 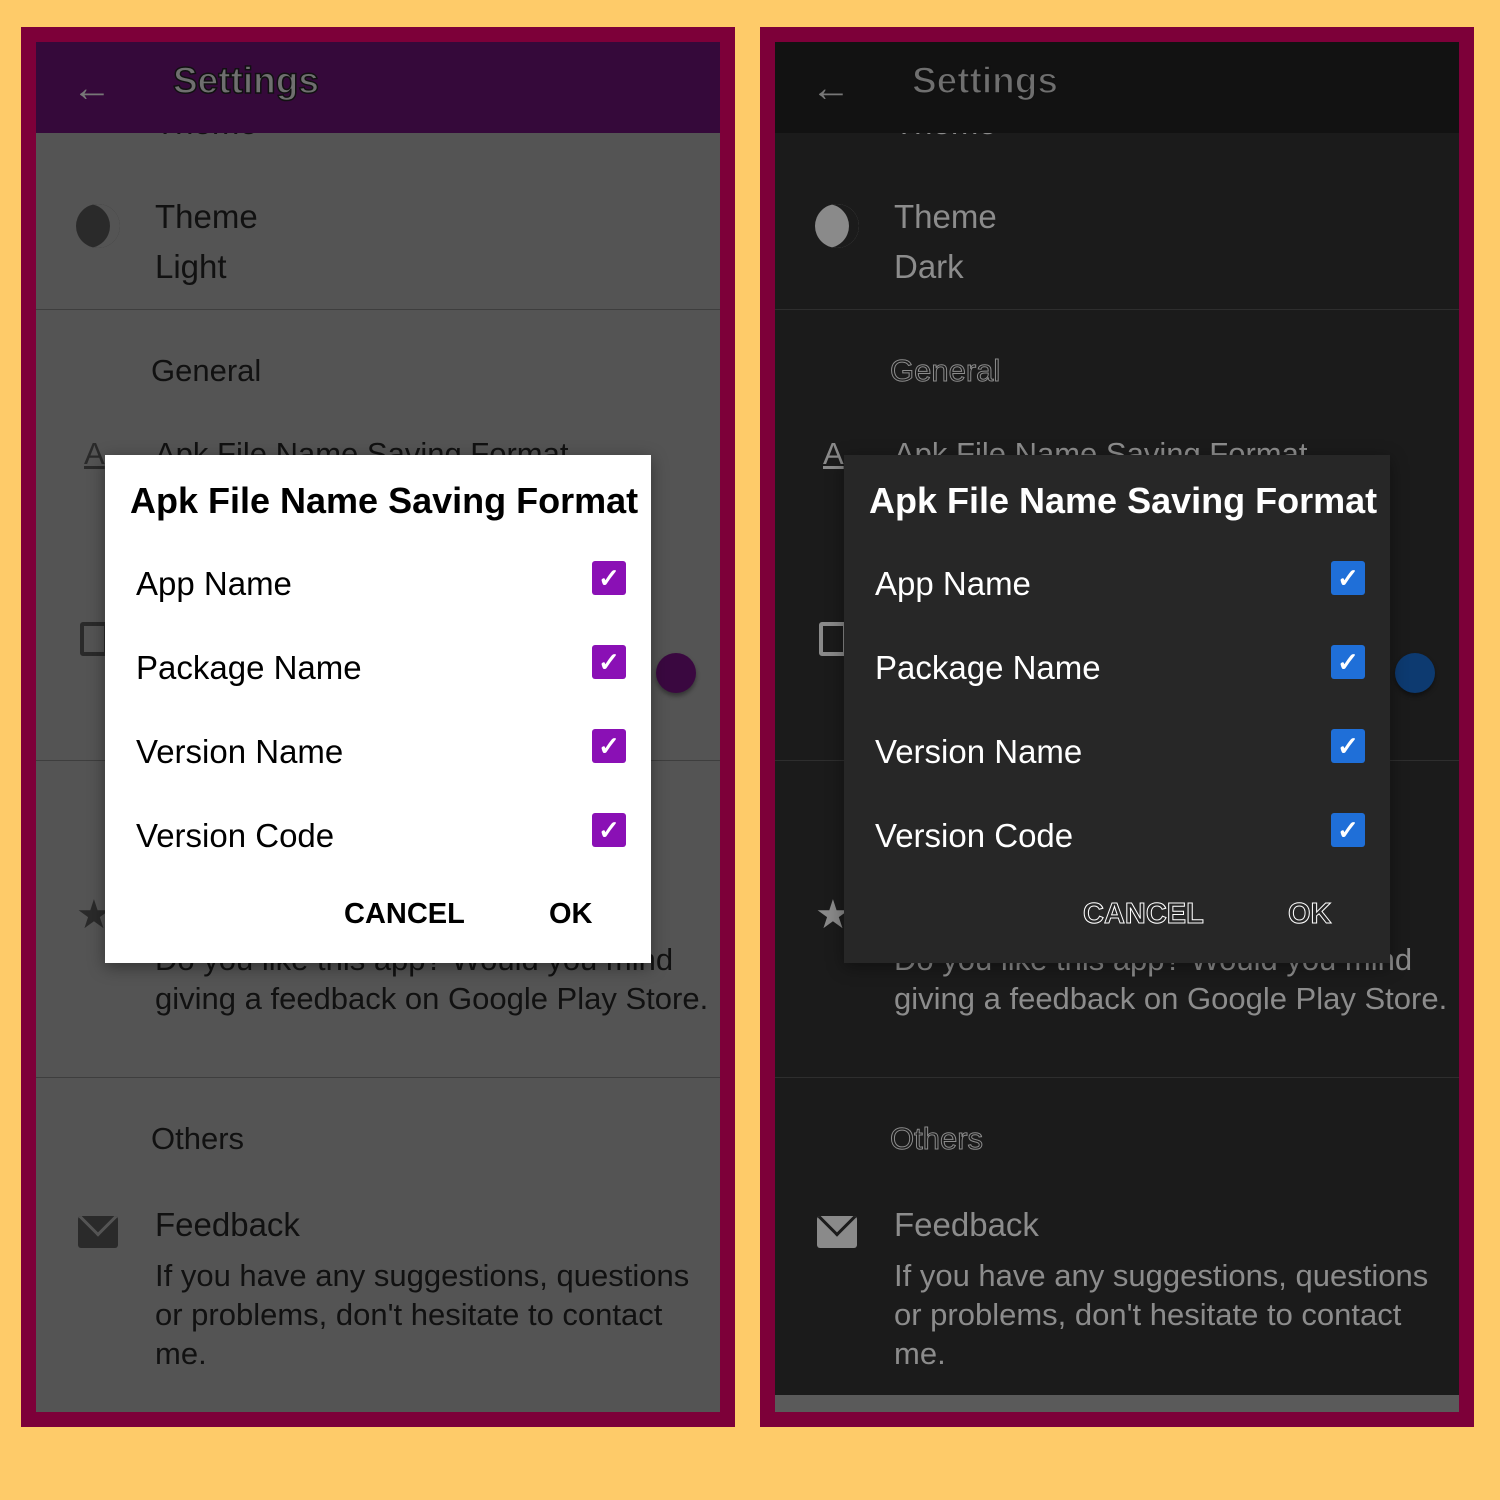 I want to click on theme-value: Light, so click(x=191, y=266).